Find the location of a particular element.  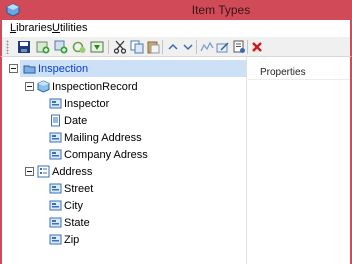

window-title: Item Types is located at coordinates (221, 10).